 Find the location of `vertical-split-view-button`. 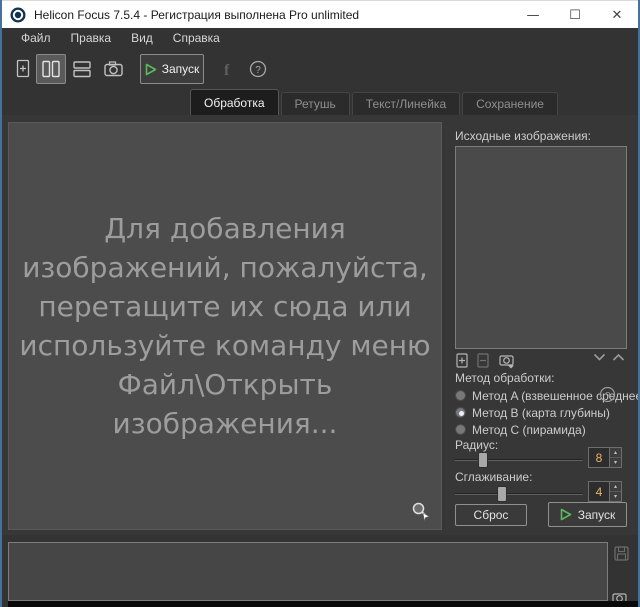

vertical-split-view-button is located at coordinates (51, 69).